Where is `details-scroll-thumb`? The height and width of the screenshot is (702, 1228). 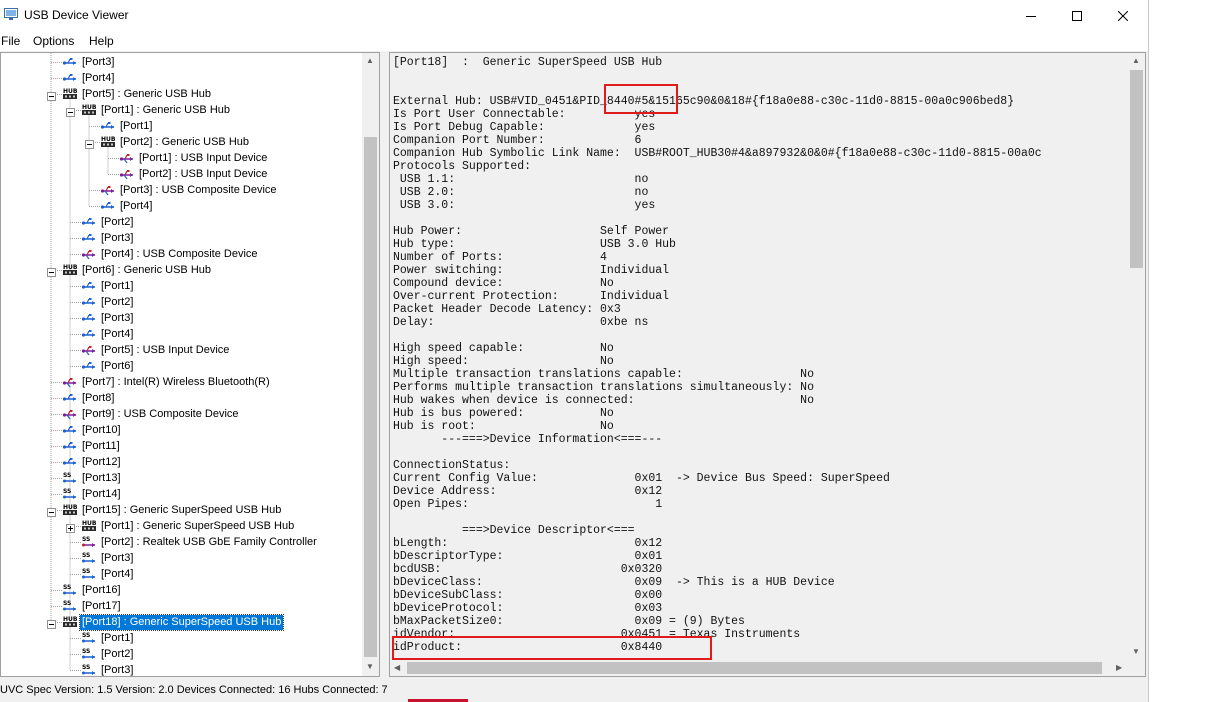
details-scroll-thumb is located at coordinates (1136, 169).